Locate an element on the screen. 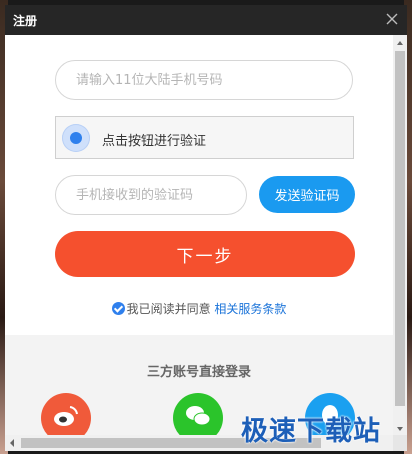 Image resolution: width=412 pixels, height=454 pixels. sms-code-input is located at coordinates (151, 195).